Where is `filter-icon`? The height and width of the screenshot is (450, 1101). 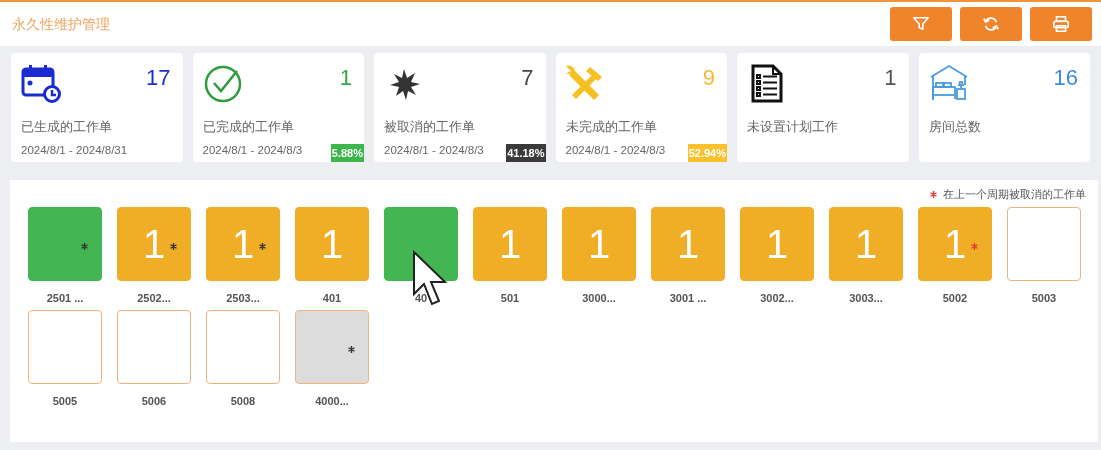
filter-icon is located at coordinates (921, 24).